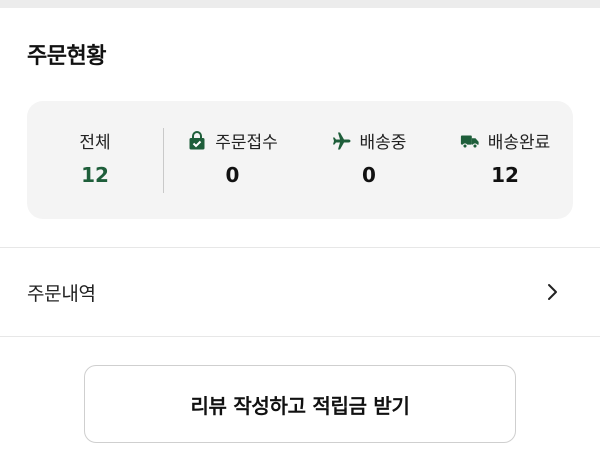  Describe the element at coordinates (369, 160) in the screenshot. I see `status-shipping: 배송중 0` at that location.